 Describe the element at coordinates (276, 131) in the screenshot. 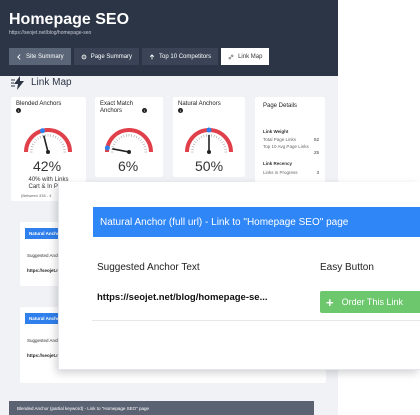

I see `link-weight-heading: Link Weight` at that location.